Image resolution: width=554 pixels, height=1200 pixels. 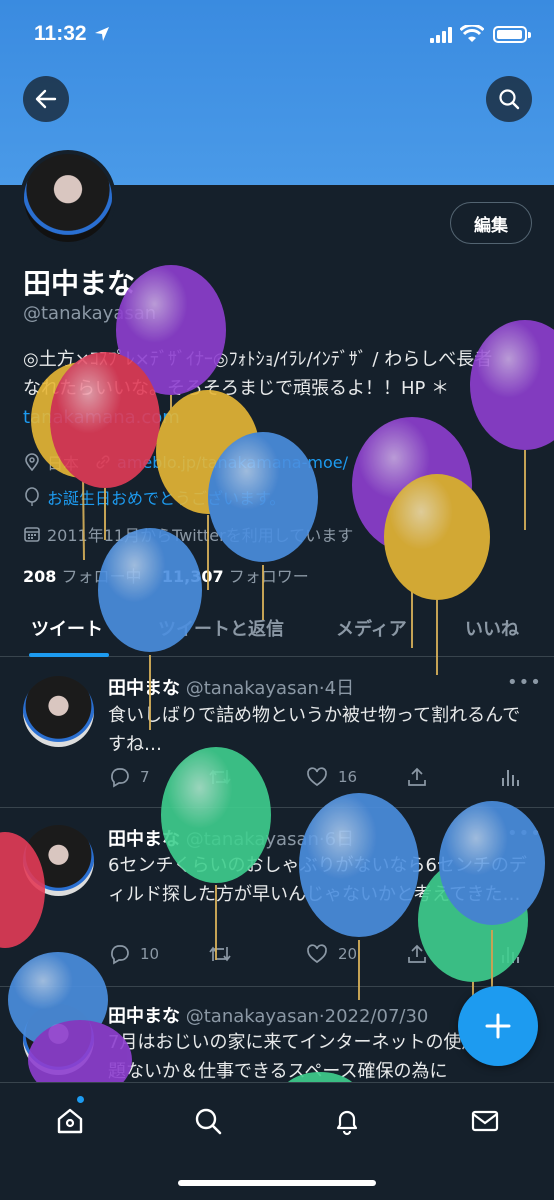 What do you see at coordinates (150, 954) in the screenshot?
I see `reply-count: 10` at bounding box center [150, 954].